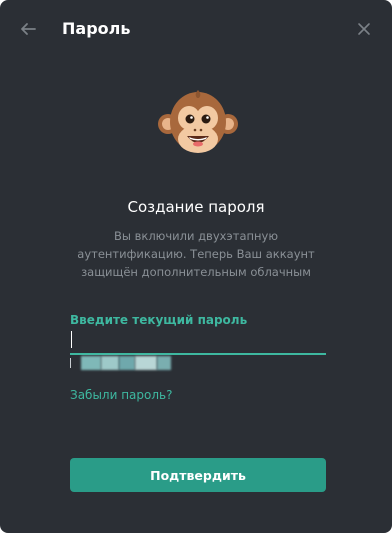  I want to click on arrow-left-icon, so click(28, 29).